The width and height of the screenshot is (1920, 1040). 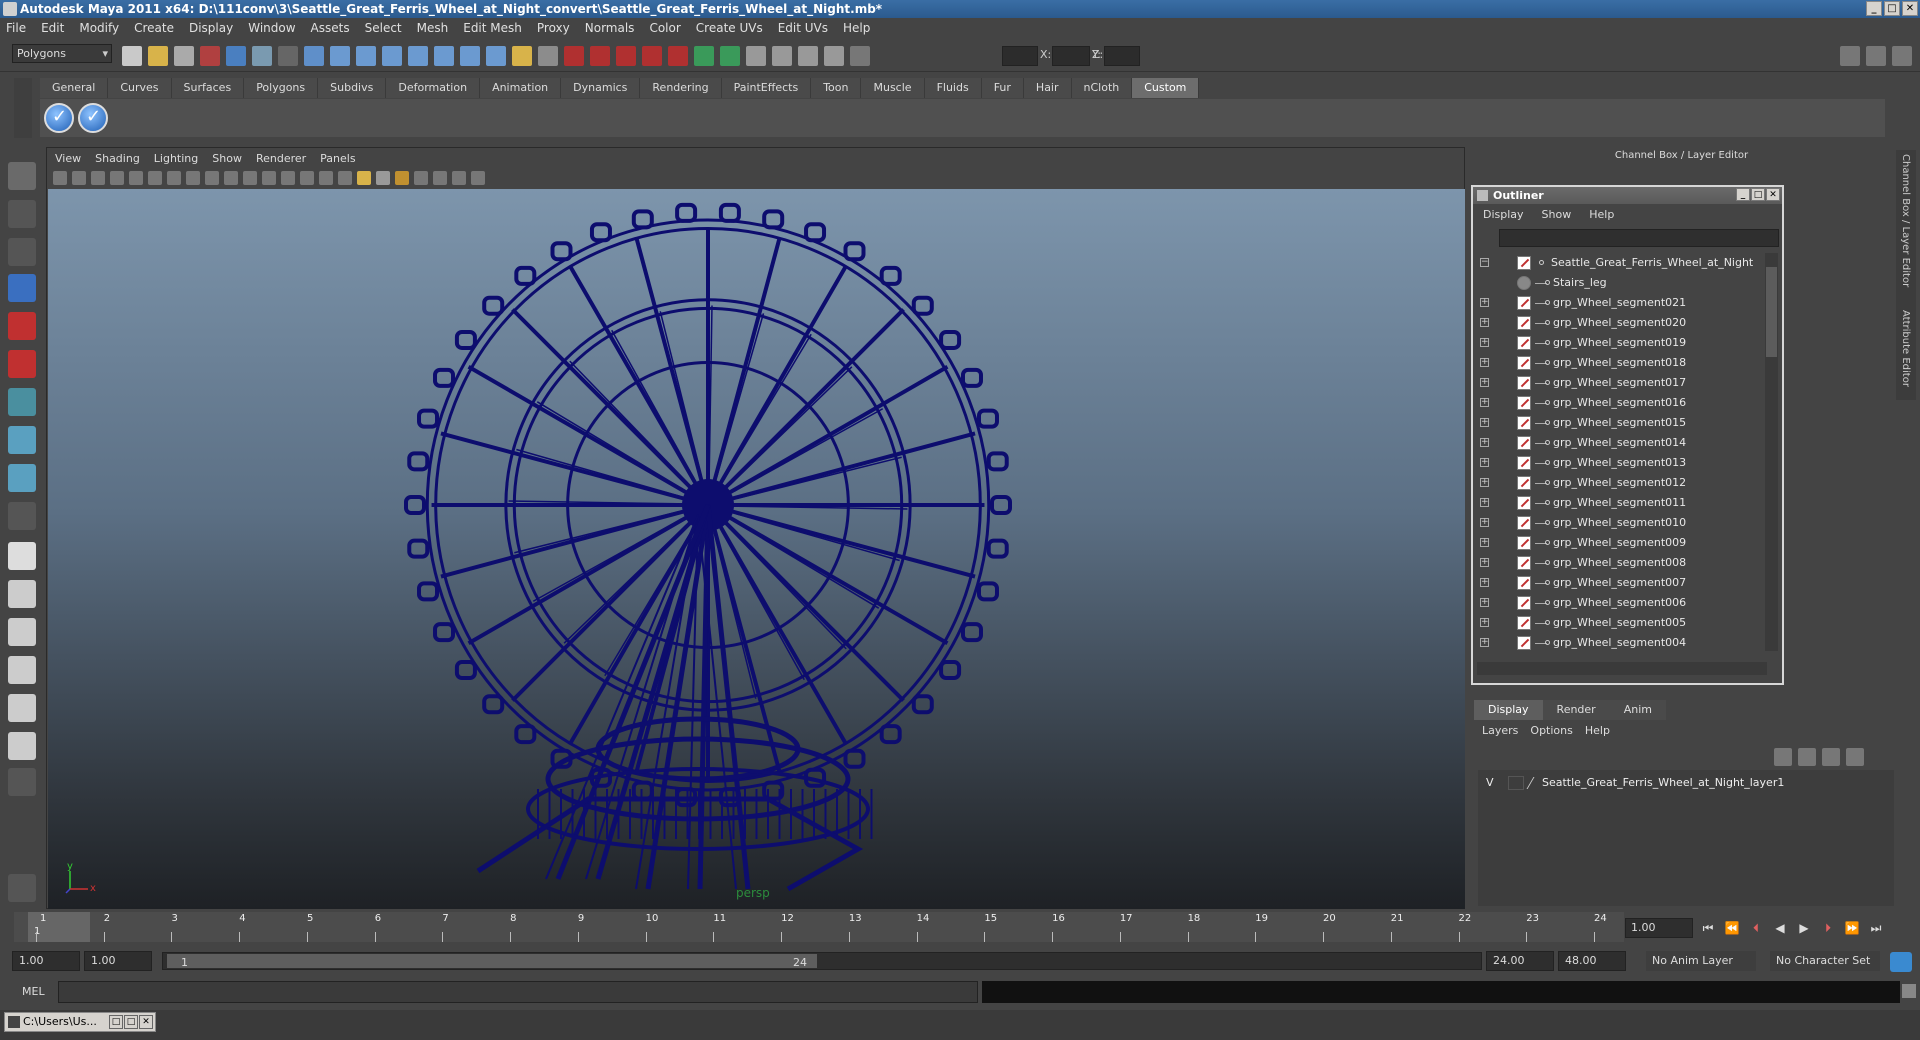 I want to click on outliner-row: + grp_Wheel_segment017, so click(x=1622, y=383).